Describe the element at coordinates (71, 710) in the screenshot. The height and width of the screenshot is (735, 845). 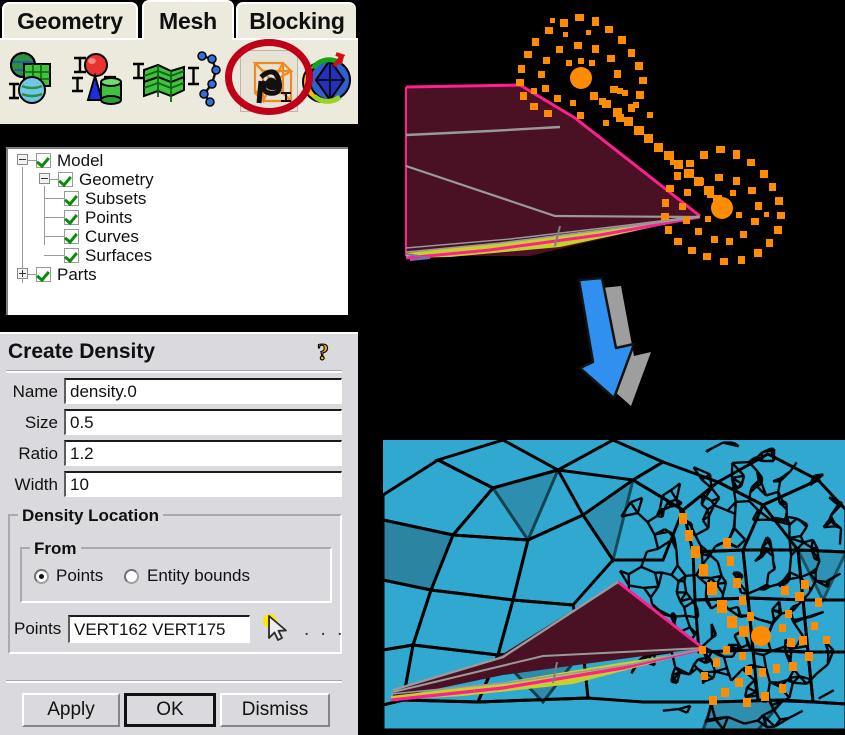
I see `apply-button: Apply` at that location.